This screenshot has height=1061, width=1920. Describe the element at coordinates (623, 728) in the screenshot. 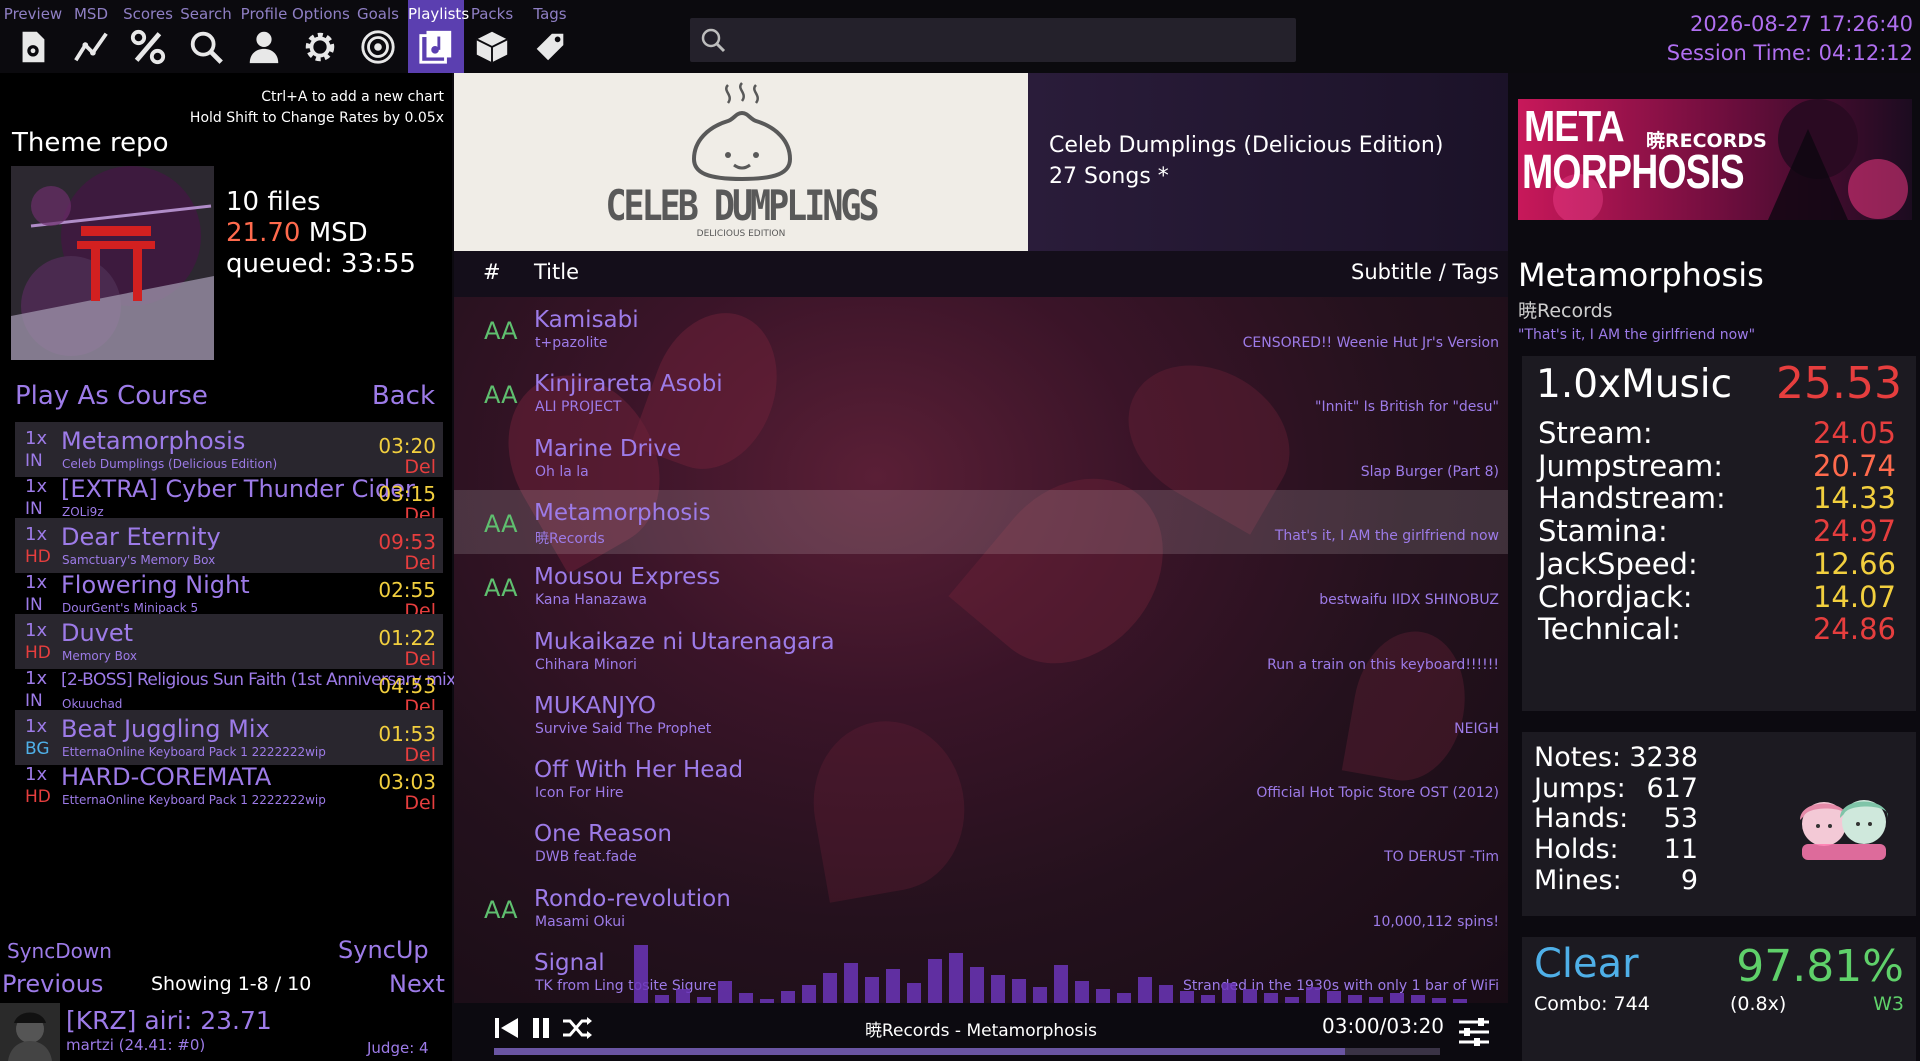

I see `song-artist: Survive Said The Prophet` at that location.